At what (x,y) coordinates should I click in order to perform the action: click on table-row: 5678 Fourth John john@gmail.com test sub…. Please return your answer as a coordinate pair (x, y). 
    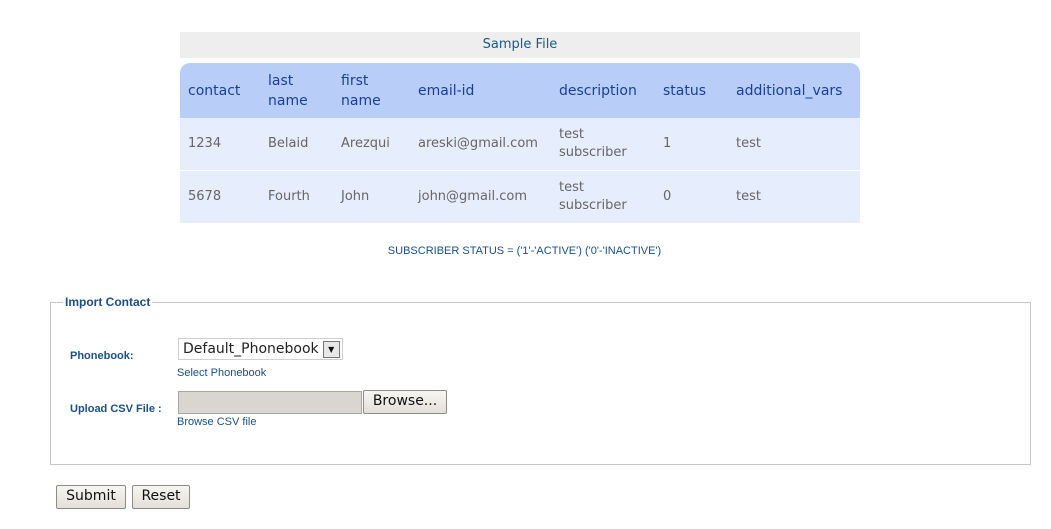
    Looking at the image, I should click on (520, 196).